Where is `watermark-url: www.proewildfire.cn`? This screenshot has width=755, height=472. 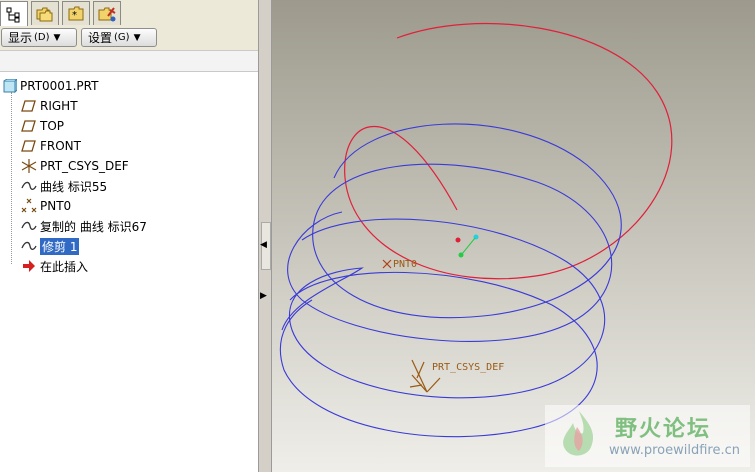 watermark-url: www.proewildfire.cn is located at coordinates (674, 450).